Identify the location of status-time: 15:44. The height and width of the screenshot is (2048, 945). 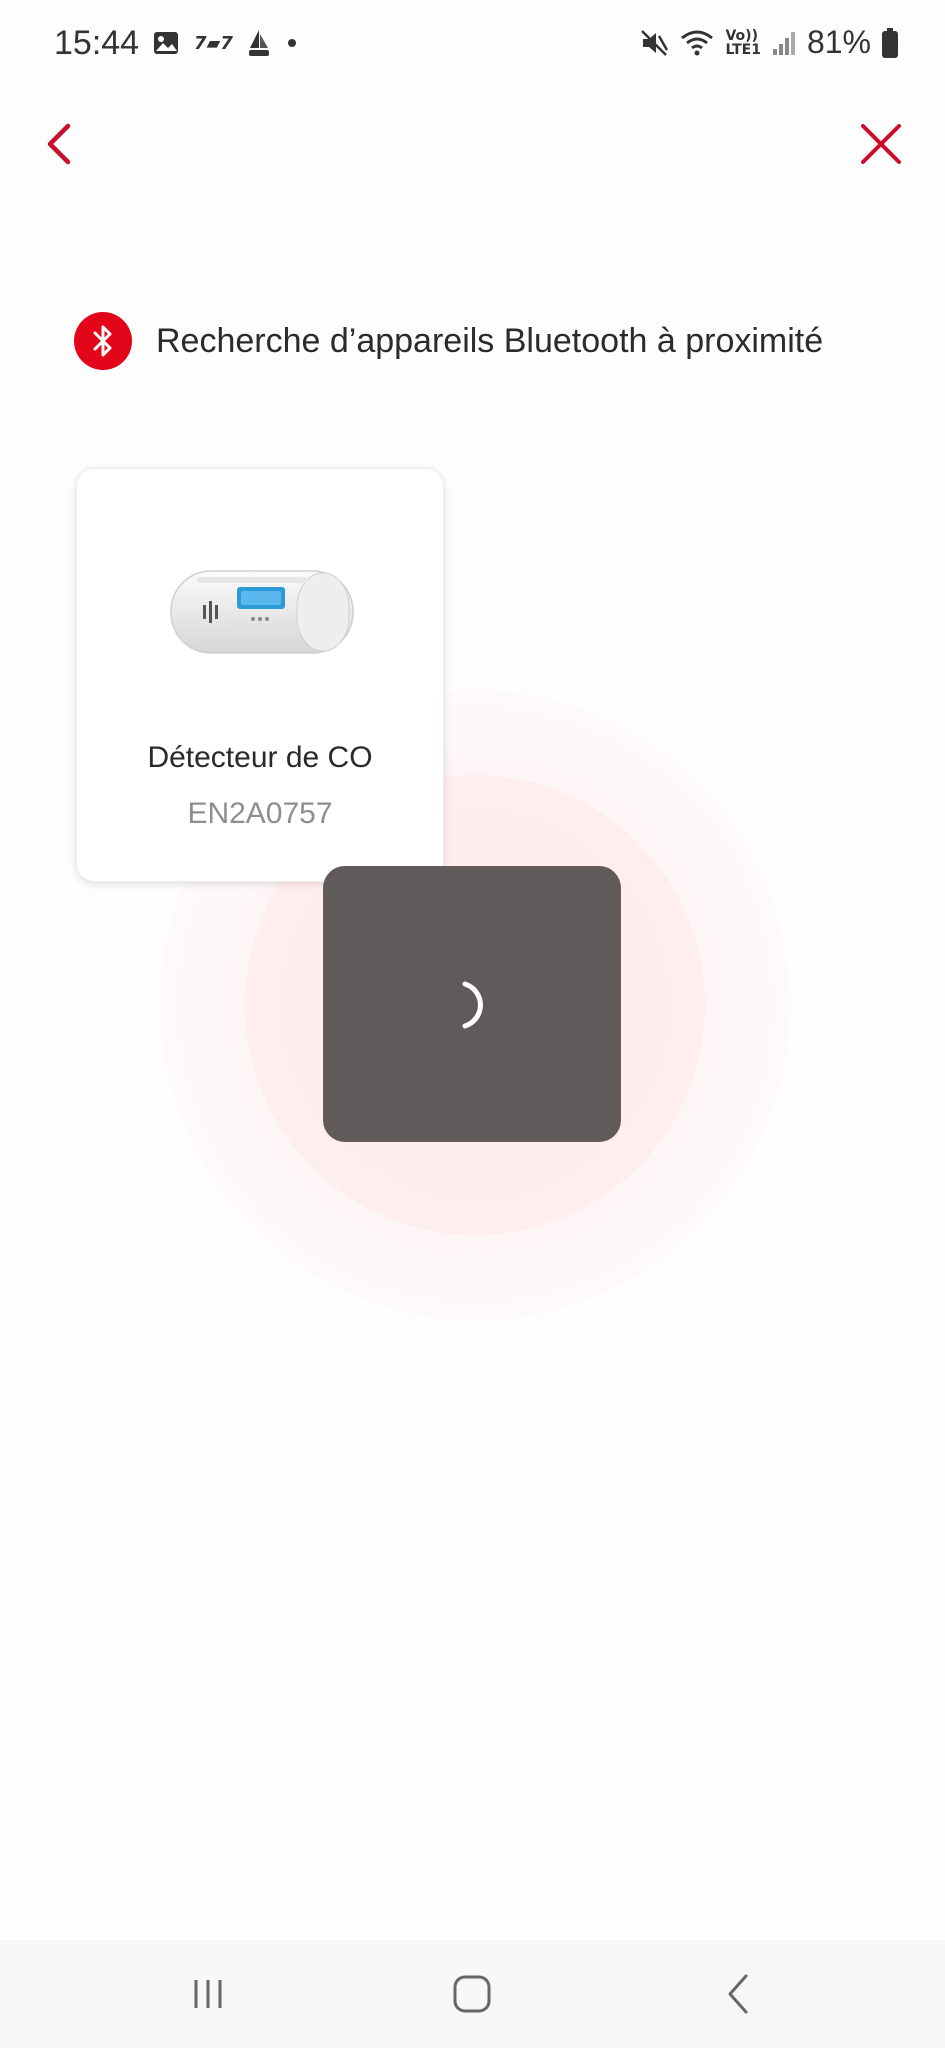
(97, 43).